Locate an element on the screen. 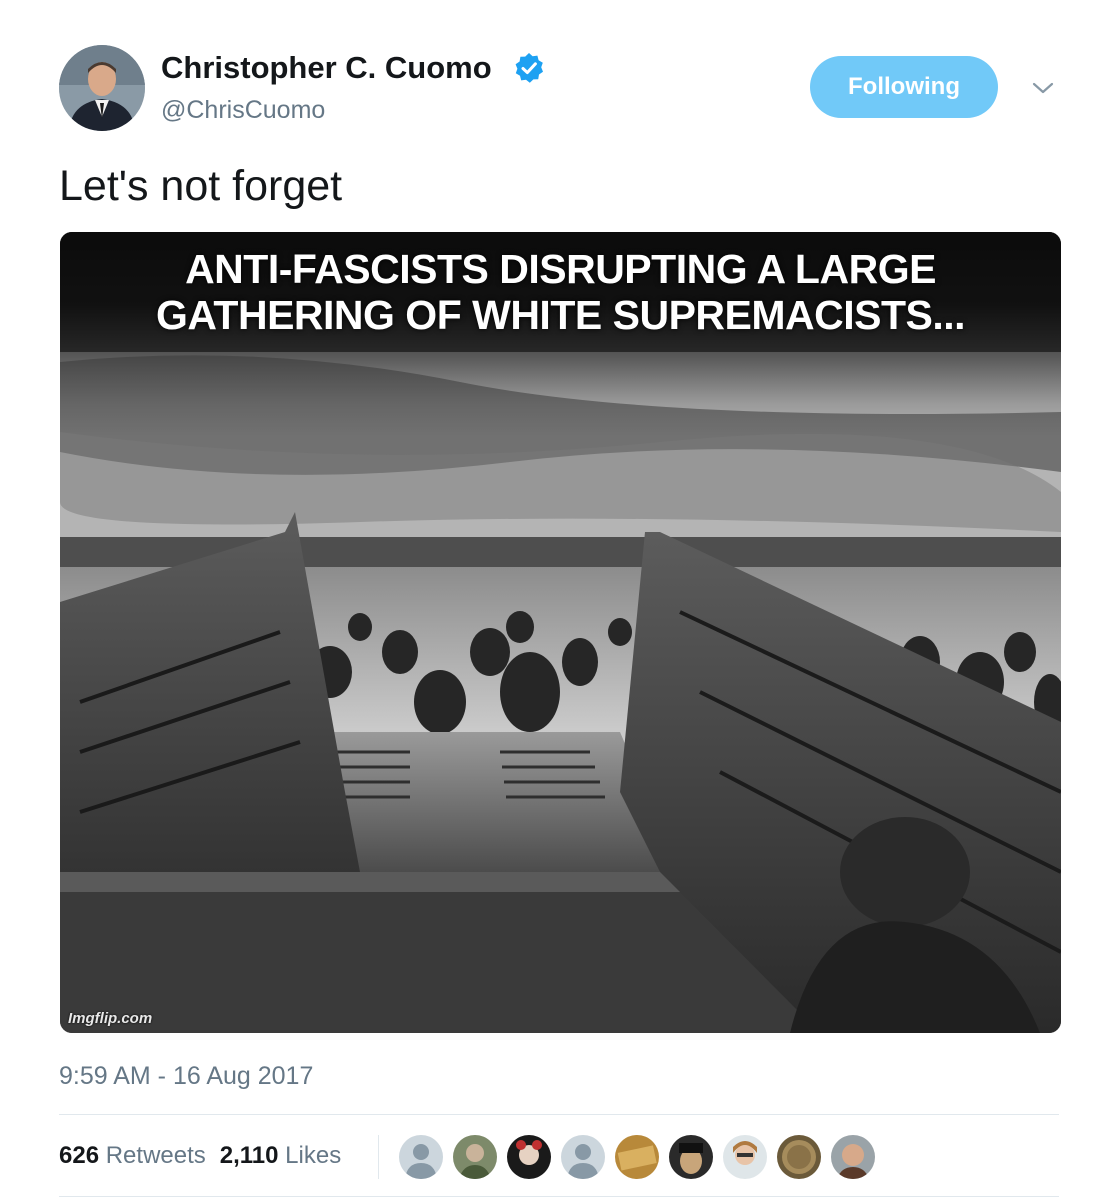 Image resolution: width=1118 pixels, height=1200 pixels. tweet-text: Let's not forget is located at coordinates (201, 186).